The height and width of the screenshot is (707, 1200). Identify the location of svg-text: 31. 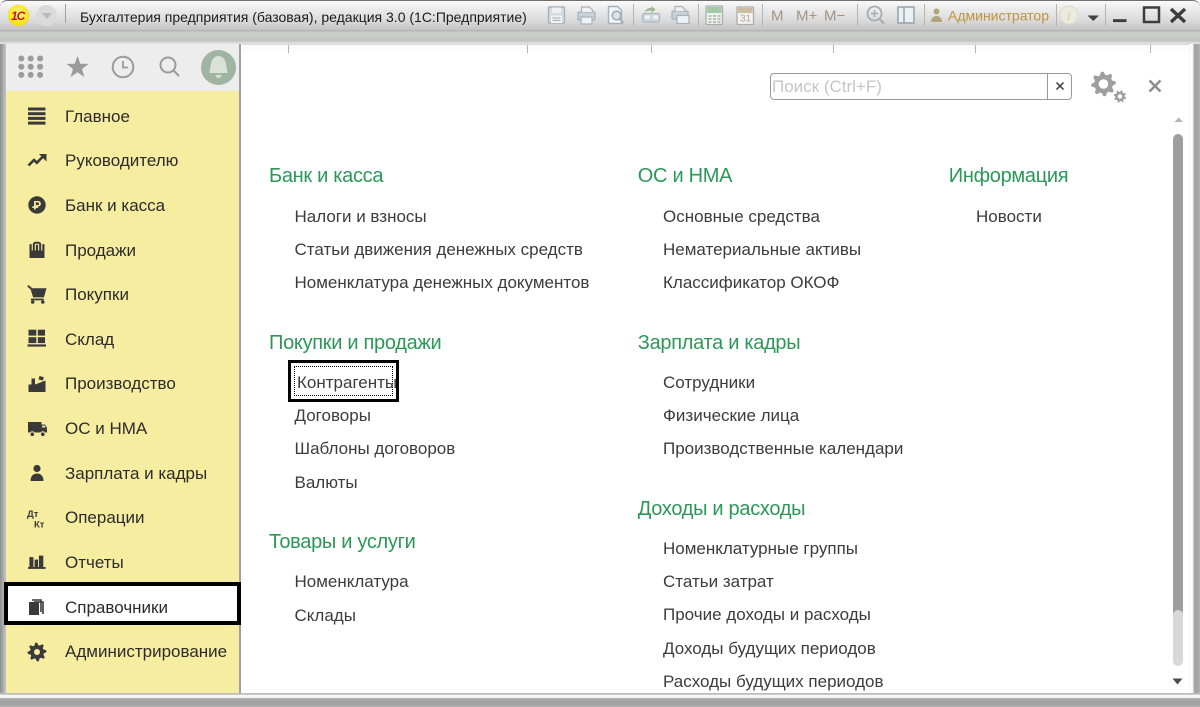
(746, 19).